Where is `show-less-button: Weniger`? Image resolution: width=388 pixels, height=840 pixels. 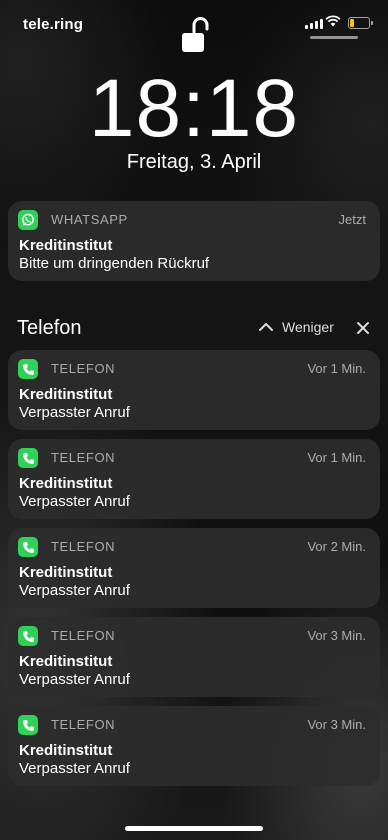 show-less-button: Weniger is located at coordinates (296, 327).